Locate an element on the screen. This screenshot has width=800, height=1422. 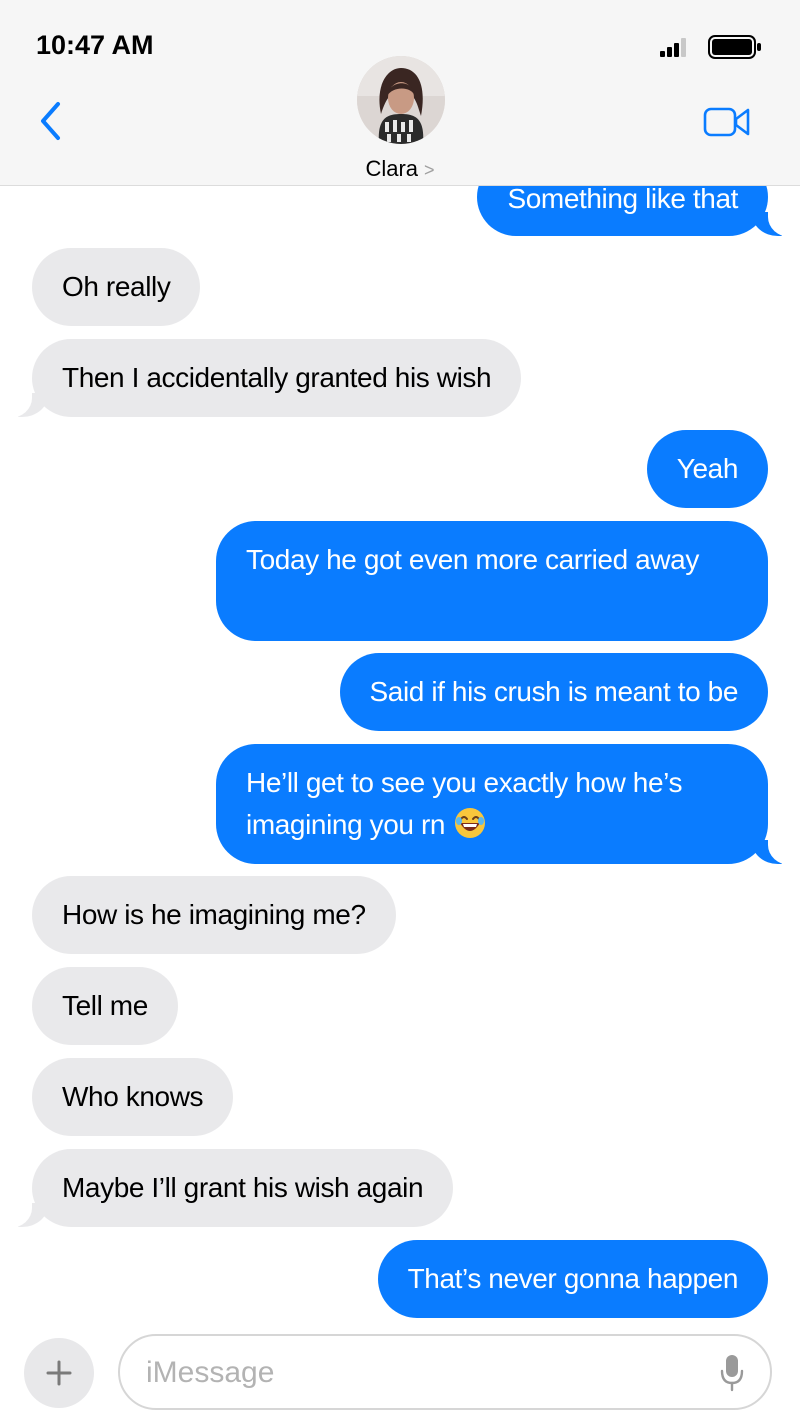
cellular-signal-icon is located at coordinates (673, 47).